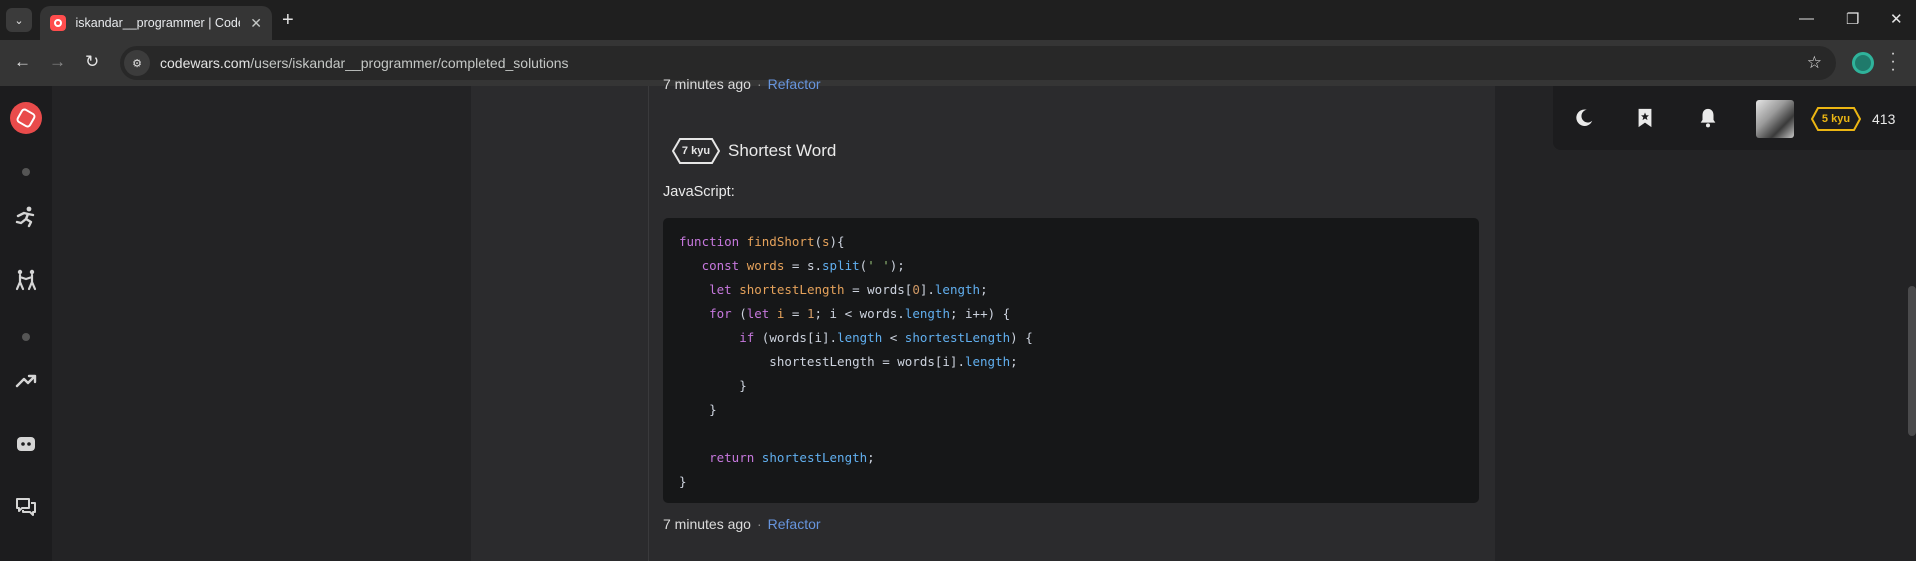  Describe the element at coordinates (1071, 290) in the screenshot. I see `code-line: let shortestLength = words[0].length;` at that location.